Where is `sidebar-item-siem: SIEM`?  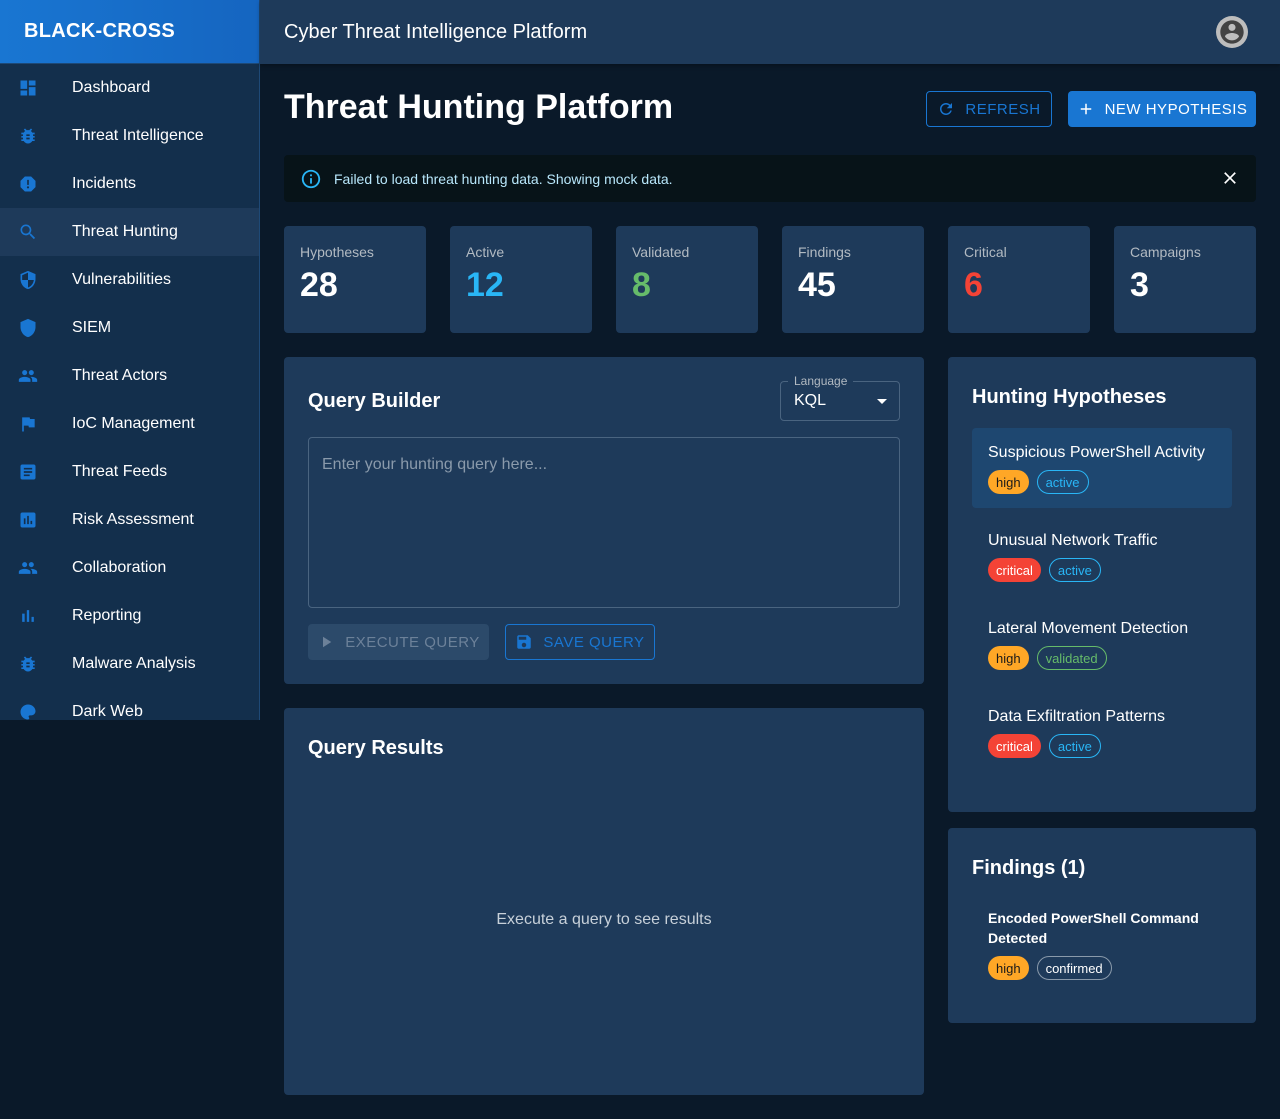
sidebar-item-siem: SIEM is located at coordinates (129, 328).